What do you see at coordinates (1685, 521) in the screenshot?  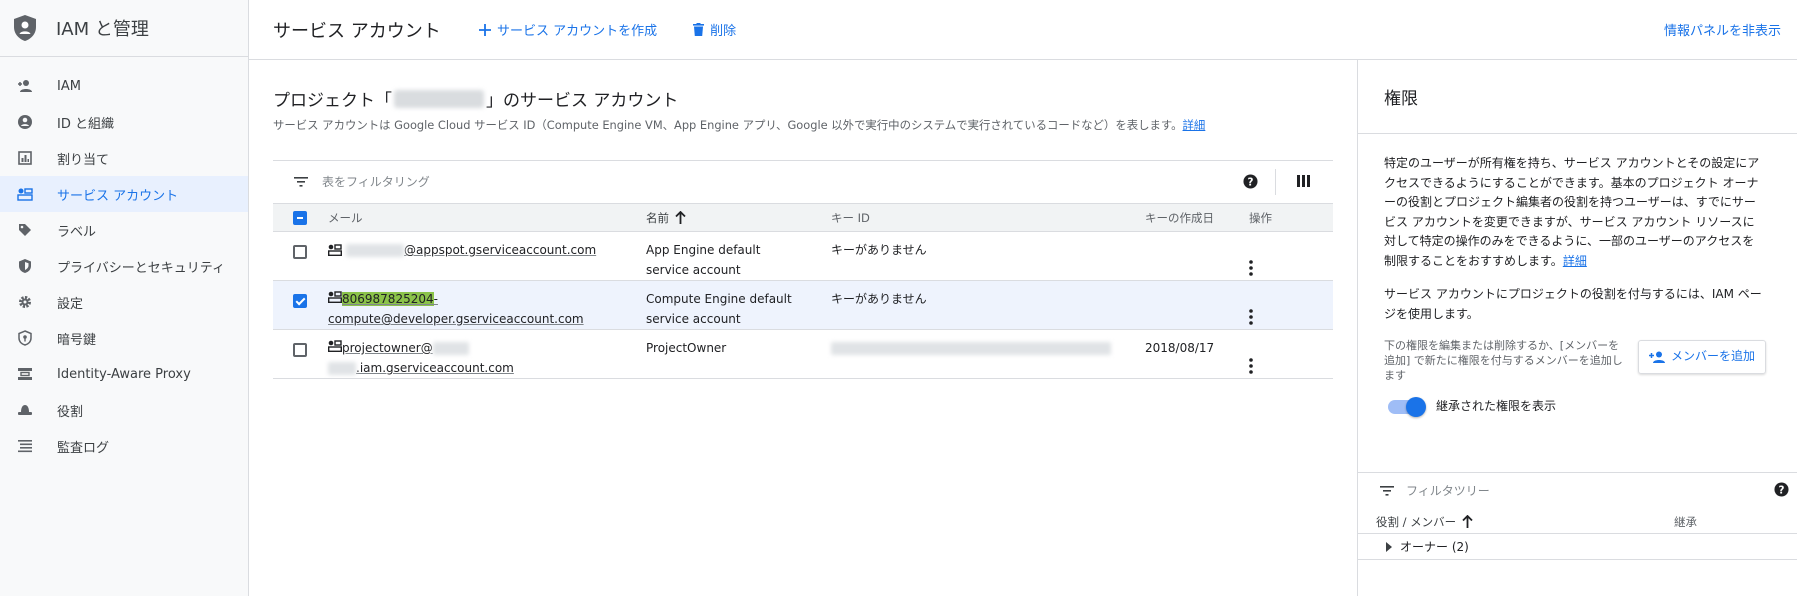 I see `tree-column-inherited: 継承` at bounding box center [1685, 521].